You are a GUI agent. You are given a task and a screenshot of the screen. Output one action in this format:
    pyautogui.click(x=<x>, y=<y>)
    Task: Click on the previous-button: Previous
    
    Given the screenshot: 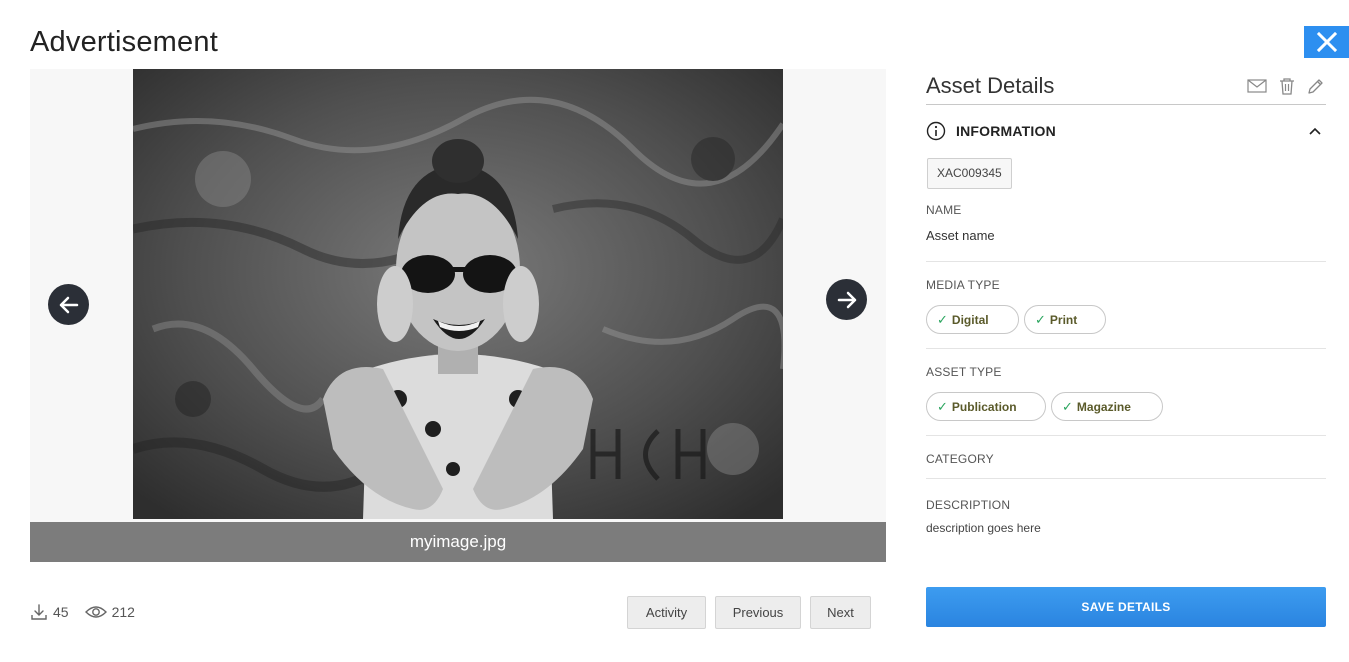 What is the action you would take?
    pyautogui.click(x=758, y=612)
    